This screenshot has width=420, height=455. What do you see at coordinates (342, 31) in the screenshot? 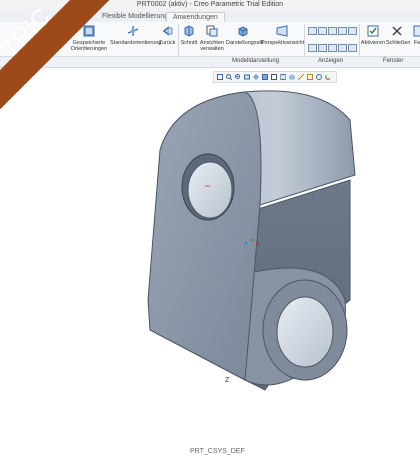
I see `display-csys-icon` at bounding box center [342, 31].